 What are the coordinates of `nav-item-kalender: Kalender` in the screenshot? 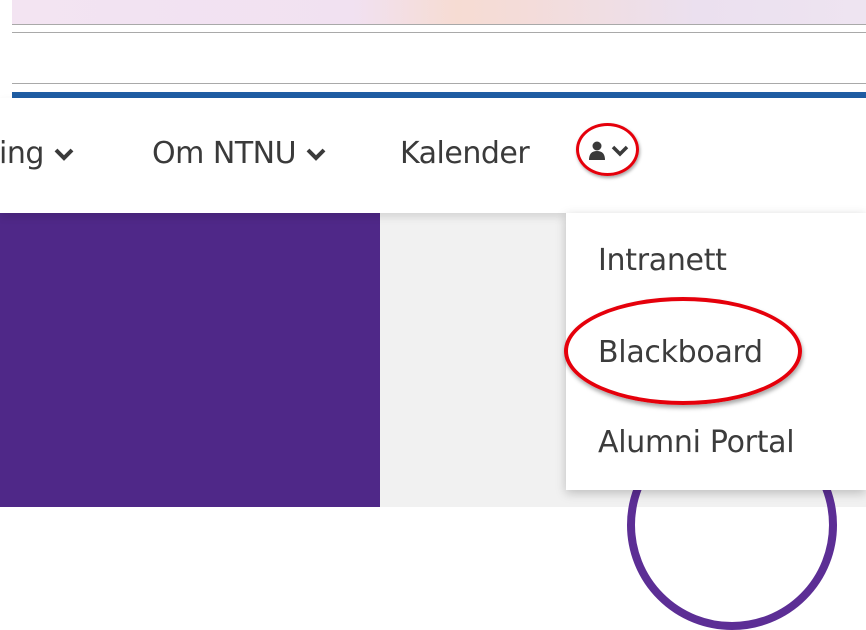 It's located at (465, 153).